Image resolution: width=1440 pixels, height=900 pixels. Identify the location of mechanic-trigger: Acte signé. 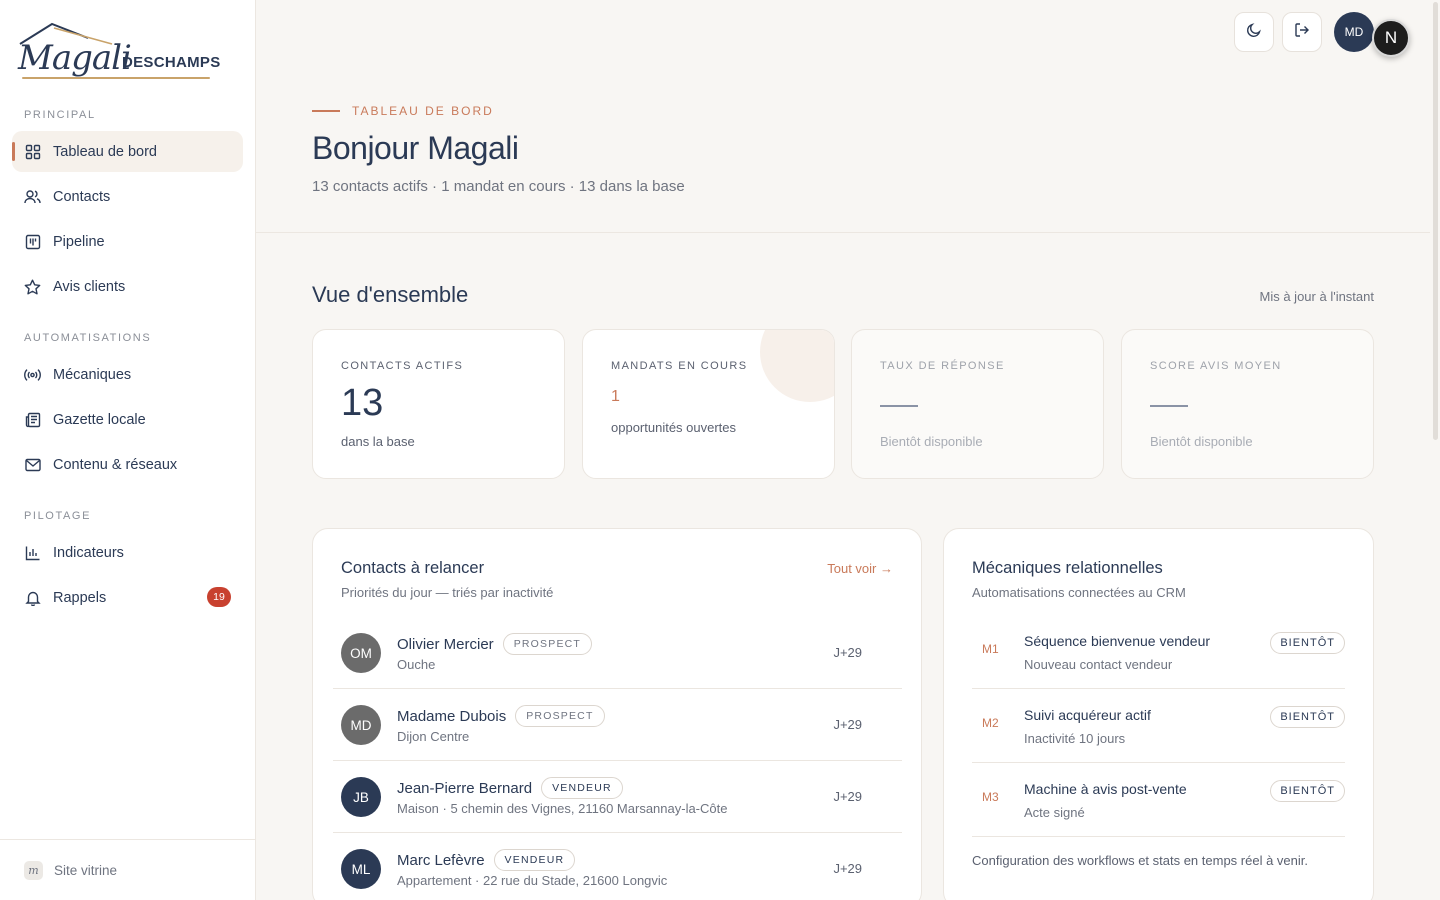
(1054, 812).